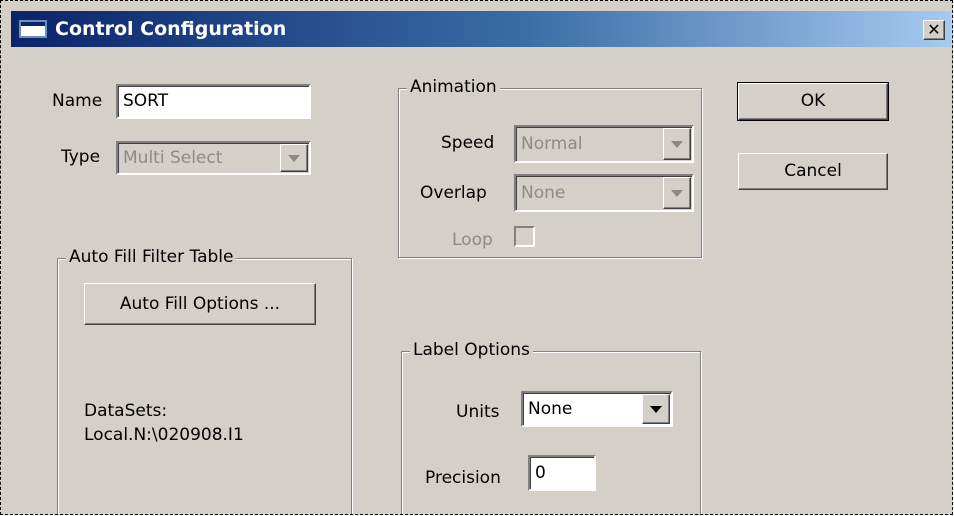 The image size is (954, 516). What do you see at coordinates (550, 167) in the screenshot?
I see `animation-group: Animation` at bounding box center [550, 167].